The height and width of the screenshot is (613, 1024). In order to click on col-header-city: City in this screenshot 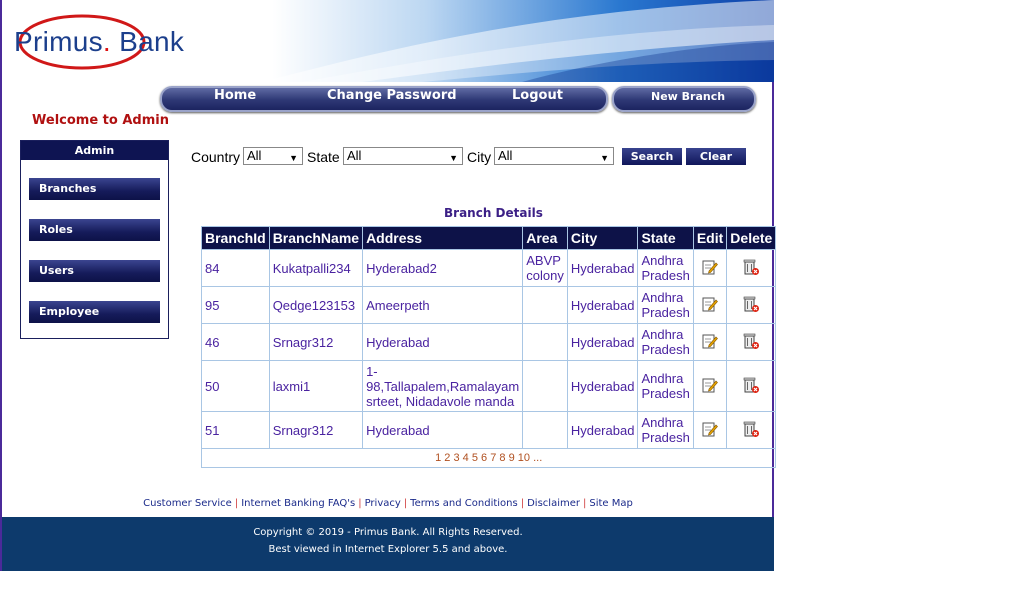, I will do `click(602, 238)`.